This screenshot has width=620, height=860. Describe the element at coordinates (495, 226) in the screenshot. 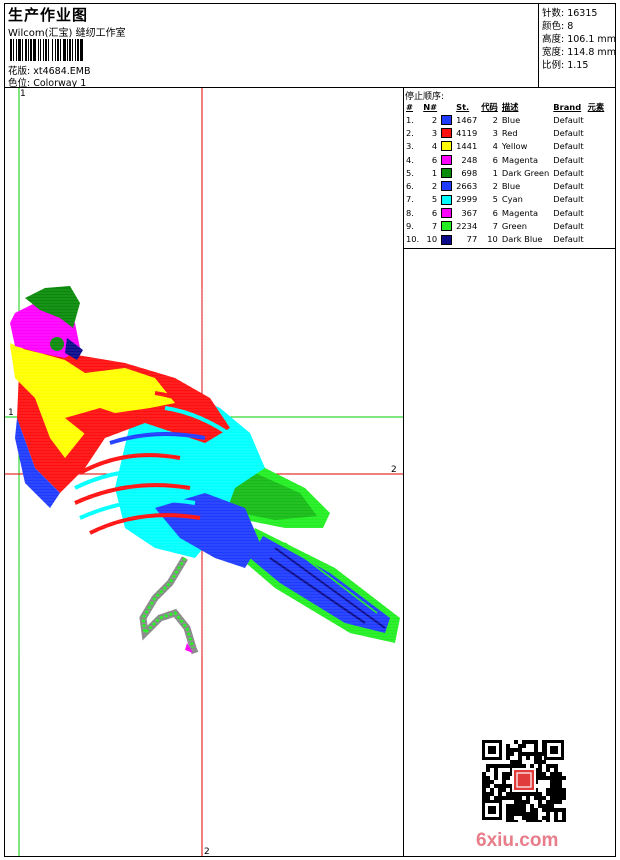

I see `row-code: 7` at that location.